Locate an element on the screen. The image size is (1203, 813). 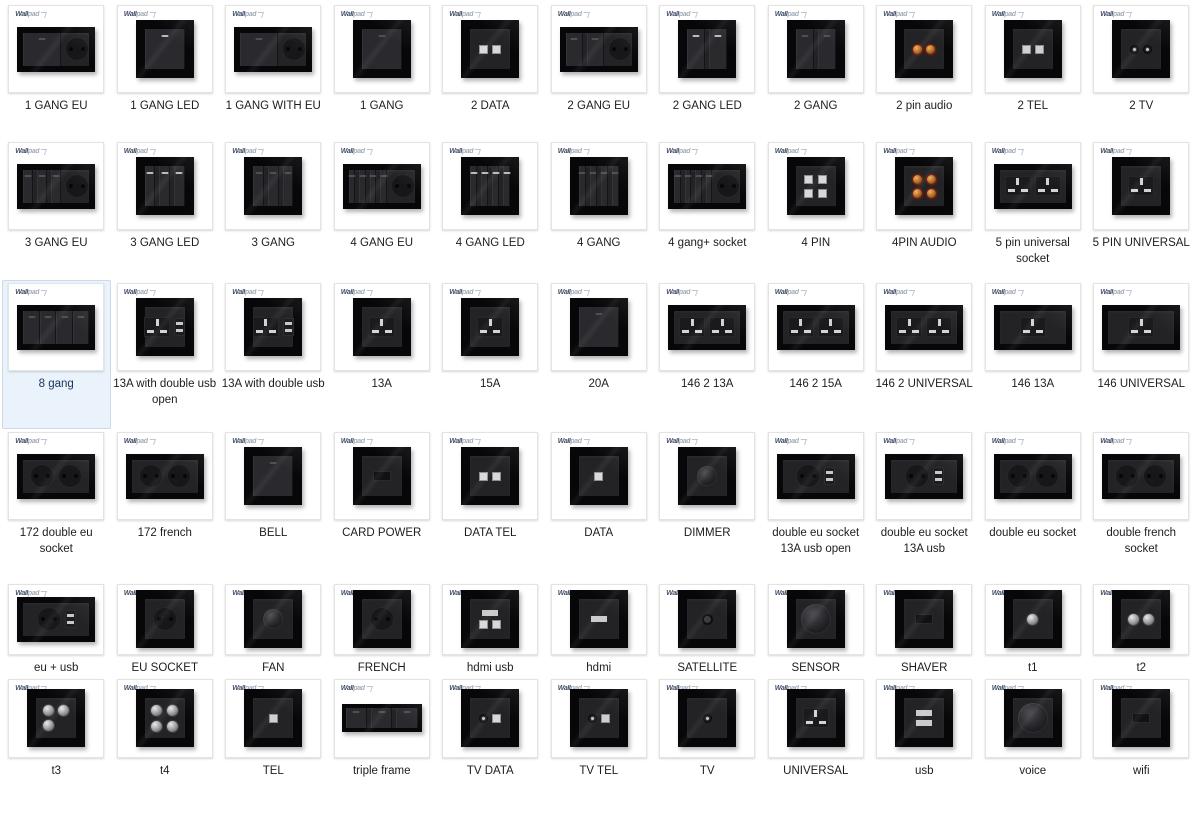
product-tile: Wall pad 172 double eu socket is located at coordinates (56, 505).